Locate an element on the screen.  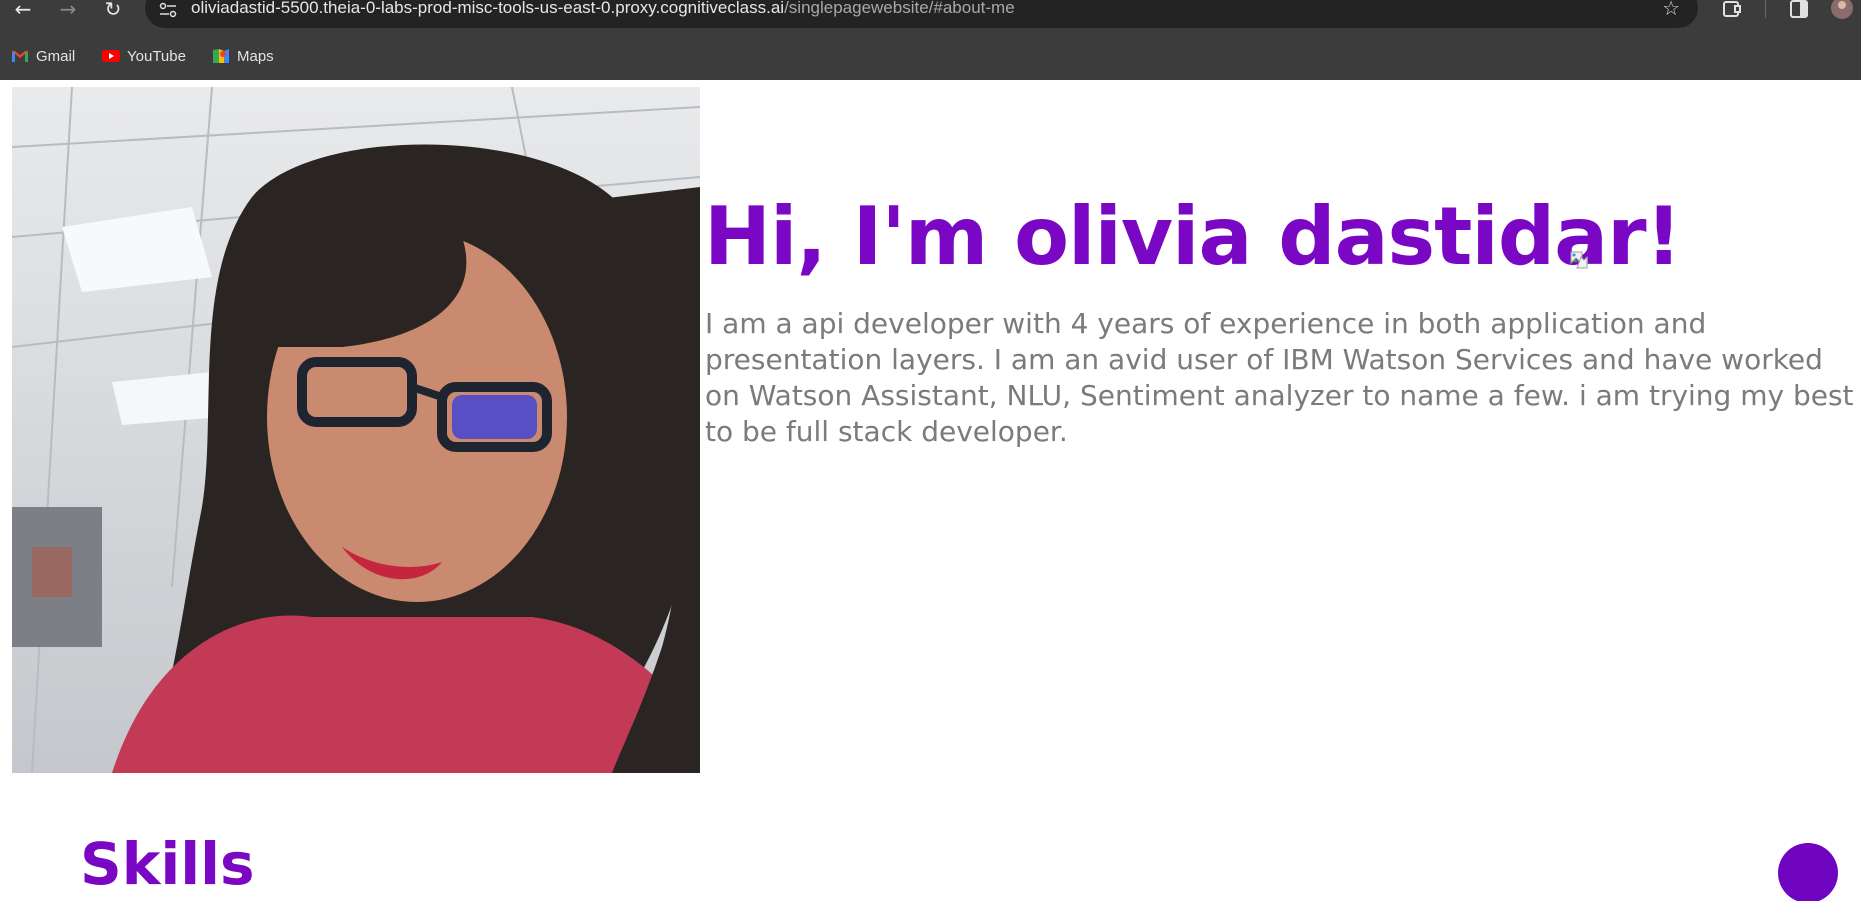
skills-heading: Skills is located at coordinates (167, 864).